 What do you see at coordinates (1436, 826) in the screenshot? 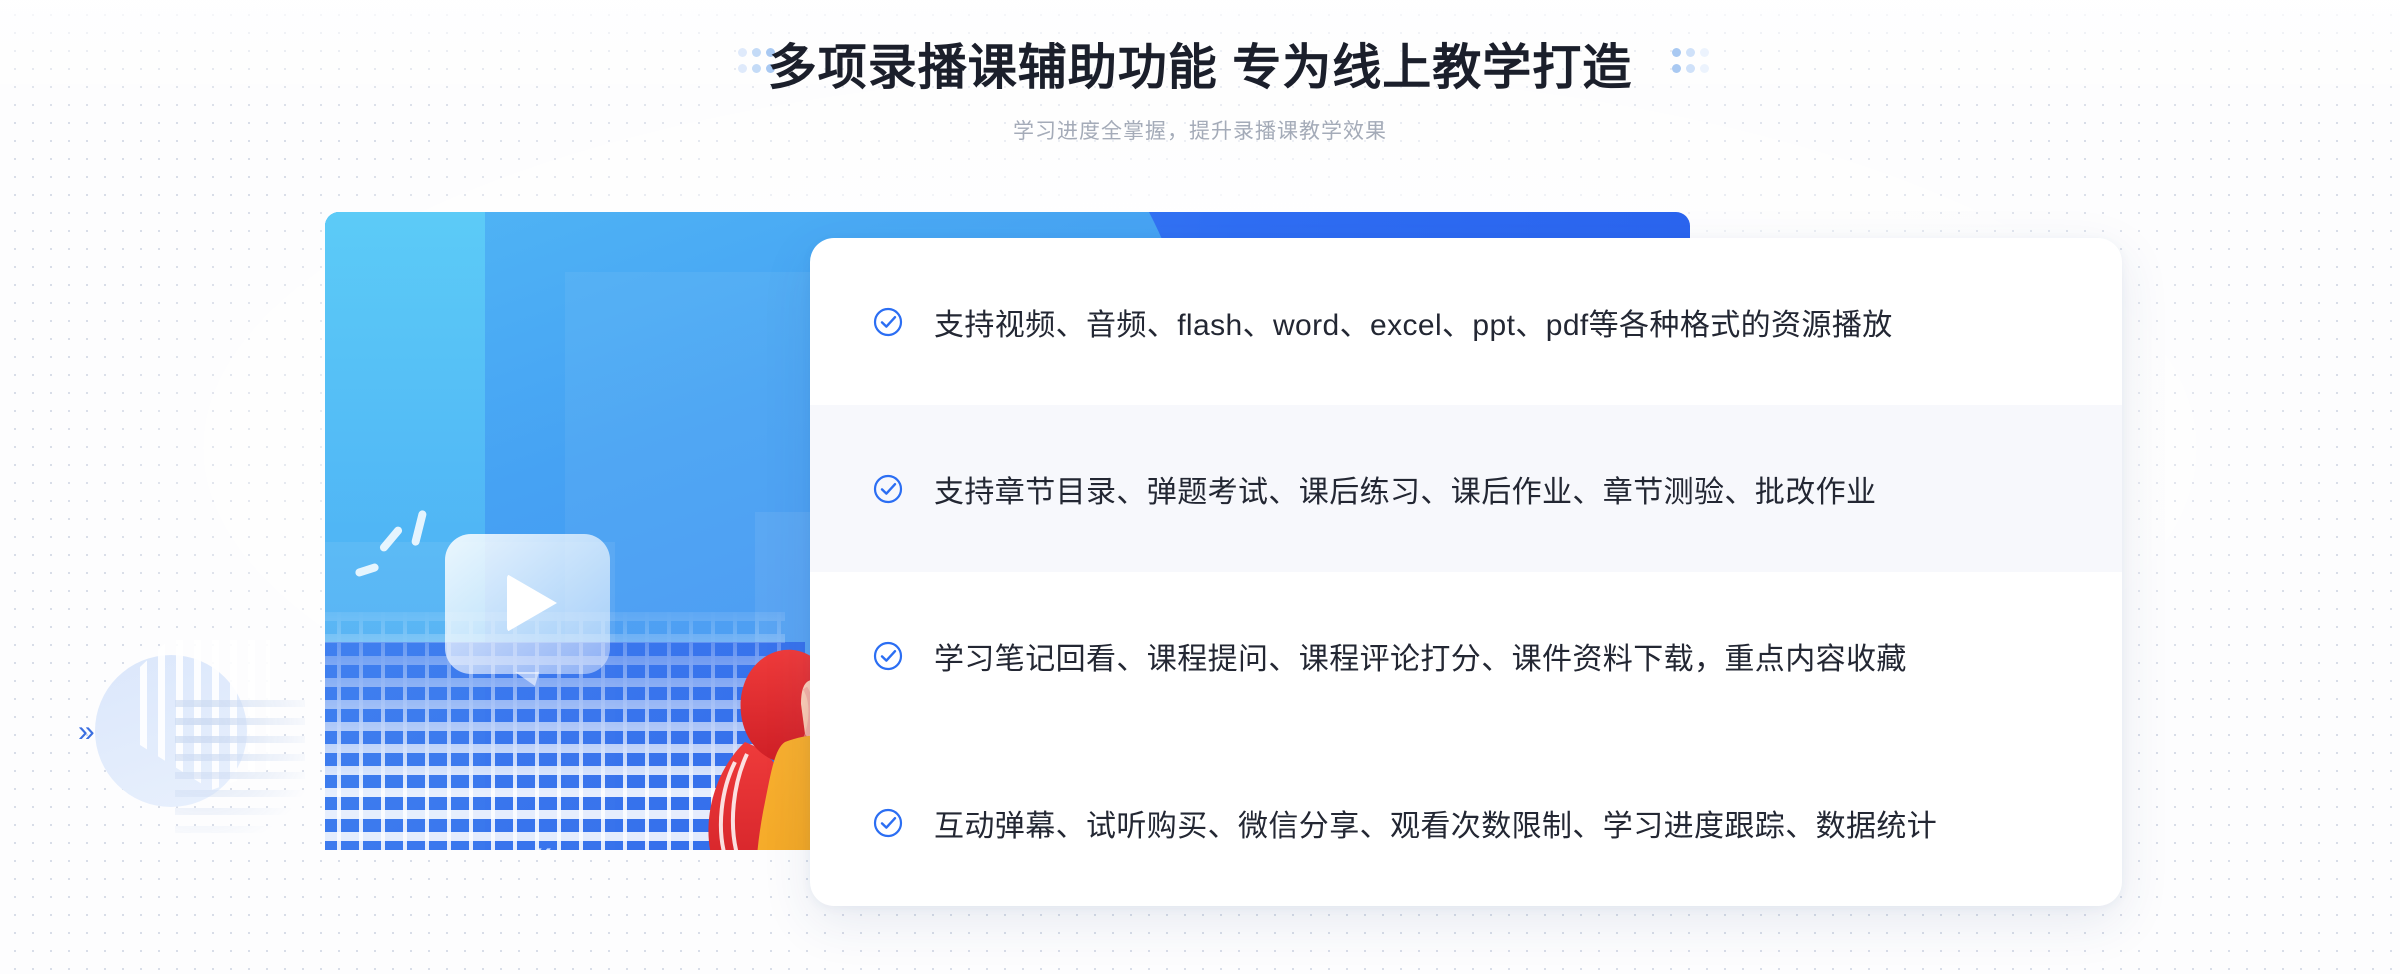
I see `feature-text: 互动弹幕、试听购买、微信分享、观看次数限制、学习进度跟踪、数据统计` at bounding box center [1436, 826].